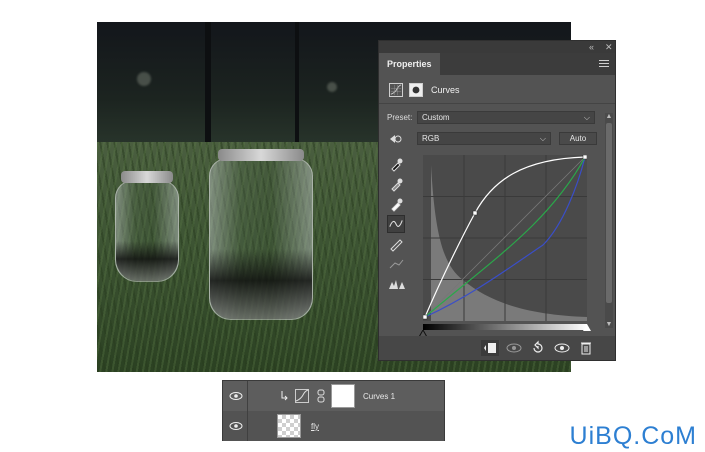 The width and height of the screenshot is (705, 452). Describe the element at coordinates (396, 224) in the screenshot. I see `curve-edit-icon` at that location.